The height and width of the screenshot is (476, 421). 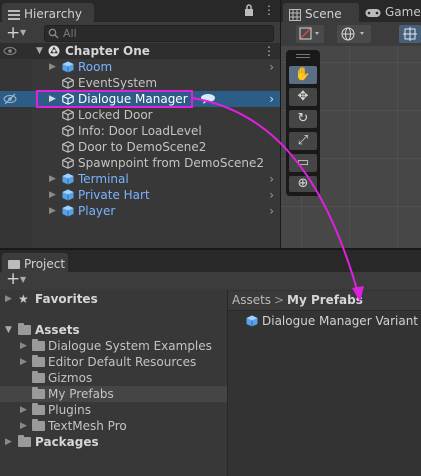 What do you see at coordinates (358, 294) in the screenshot?
I see `drag-arrow-head` at bounding box center [358, 294].